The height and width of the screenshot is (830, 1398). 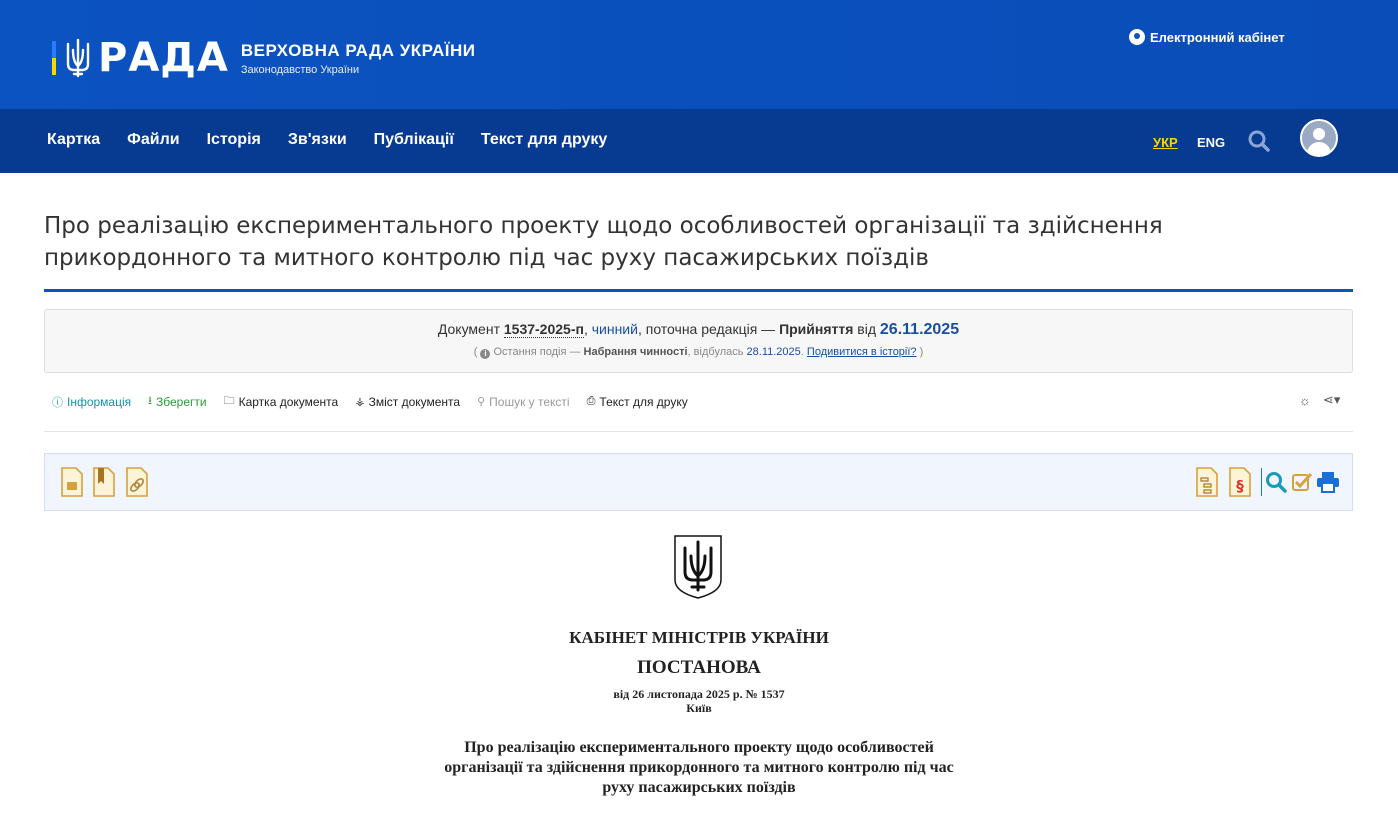 I want to click on org-title: ВЕРХОВНА РАДА УКРАЇНИ, so click(x=358, y=50).